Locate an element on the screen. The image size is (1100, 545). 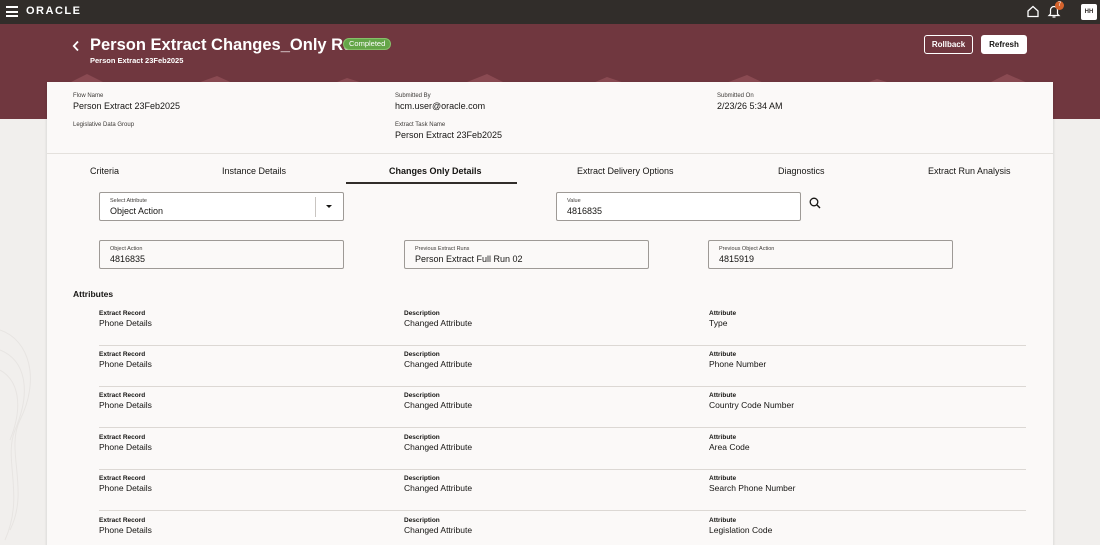
home-icon is located at coordinates (1033, 11).